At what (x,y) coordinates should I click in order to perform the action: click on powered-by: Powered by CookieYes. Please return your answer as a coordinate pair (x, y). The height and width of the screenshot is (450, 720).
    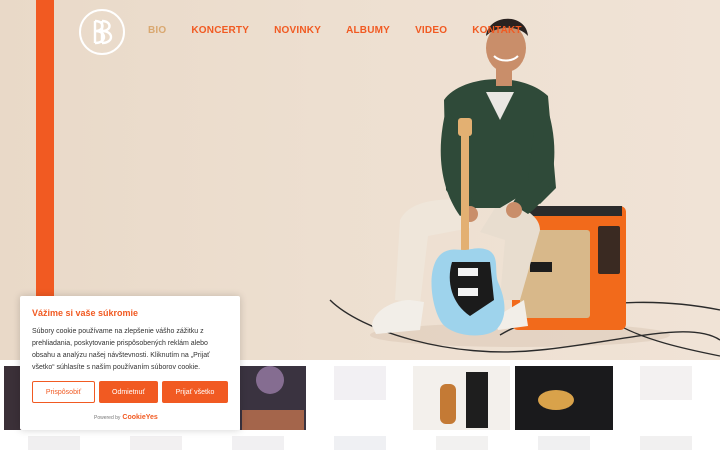
    Looking at the image, I should click on (126, 417).